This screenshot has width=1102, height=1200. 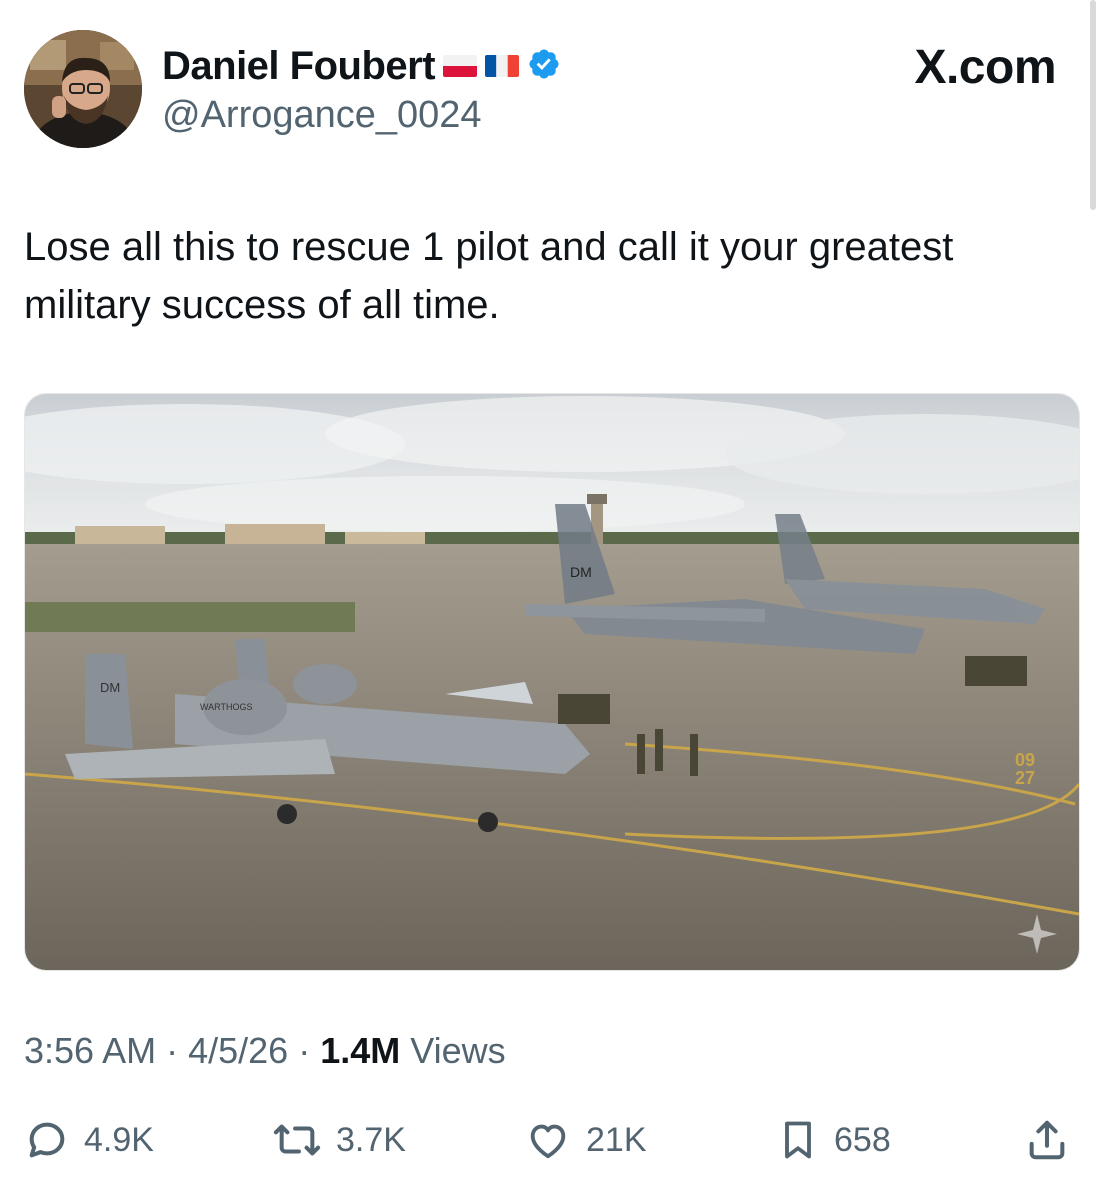 What do you see at coordinates (1093, 105) in the screenshot?
I see `scrollbar` at bounding box center [1093, 105].